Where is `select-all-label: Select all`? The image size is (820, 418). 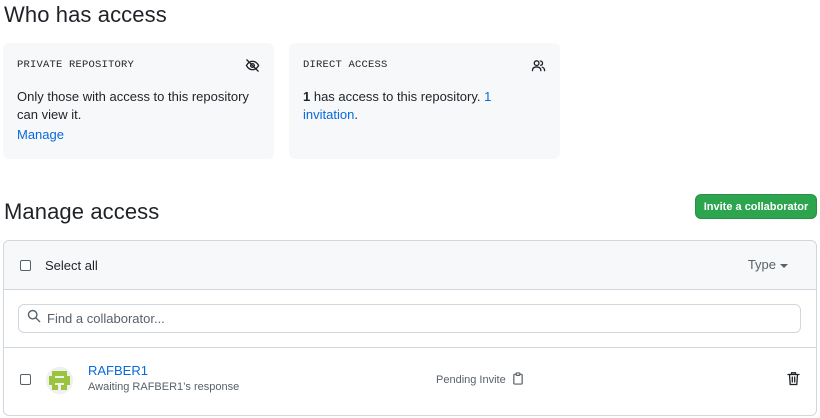 select-all-label: Select all is located at coordinates (71, 265).